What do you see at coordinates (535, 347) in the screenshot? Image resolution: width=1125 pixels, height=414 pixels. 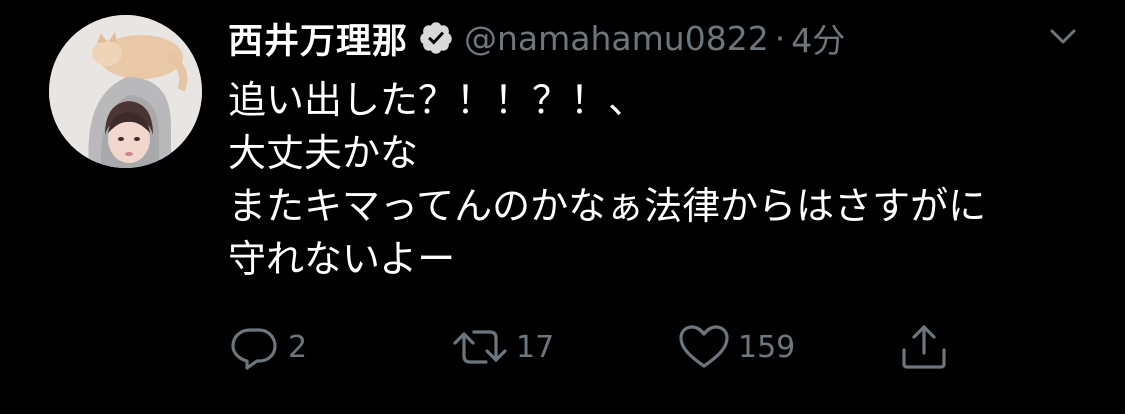 I see `retweet-count: 17` at bounding box center [535, 347].